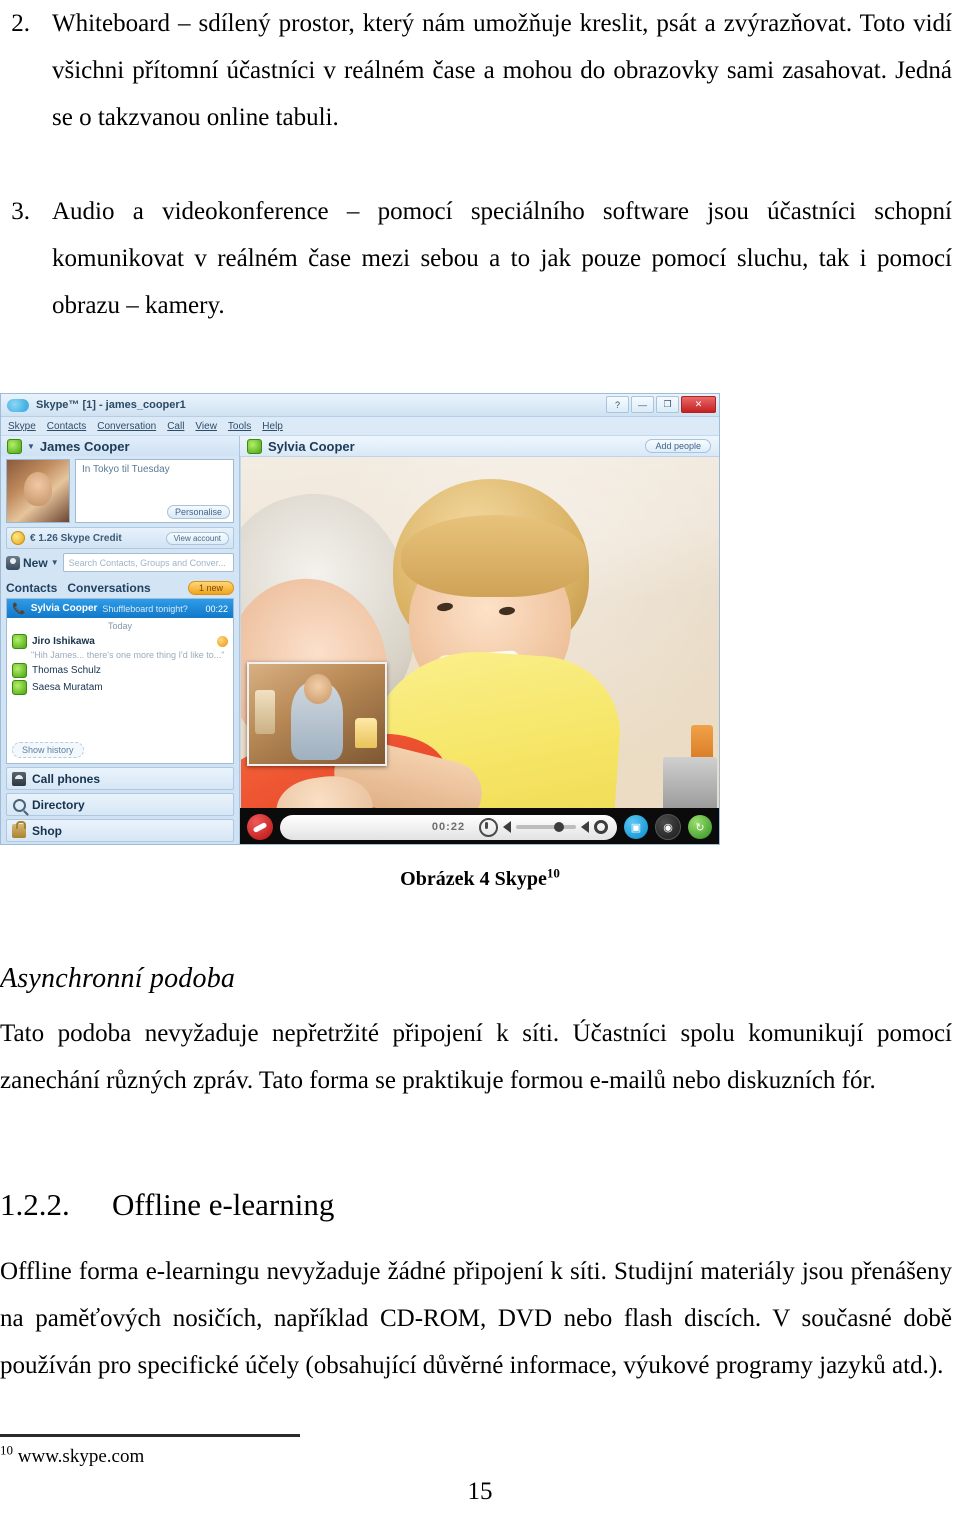 This screenshot has width=960, height=1514. What do you see at coordinates (667, 404) in the screenshot?
I see `maximize-button: ❐` at bounding box center [667, 404].